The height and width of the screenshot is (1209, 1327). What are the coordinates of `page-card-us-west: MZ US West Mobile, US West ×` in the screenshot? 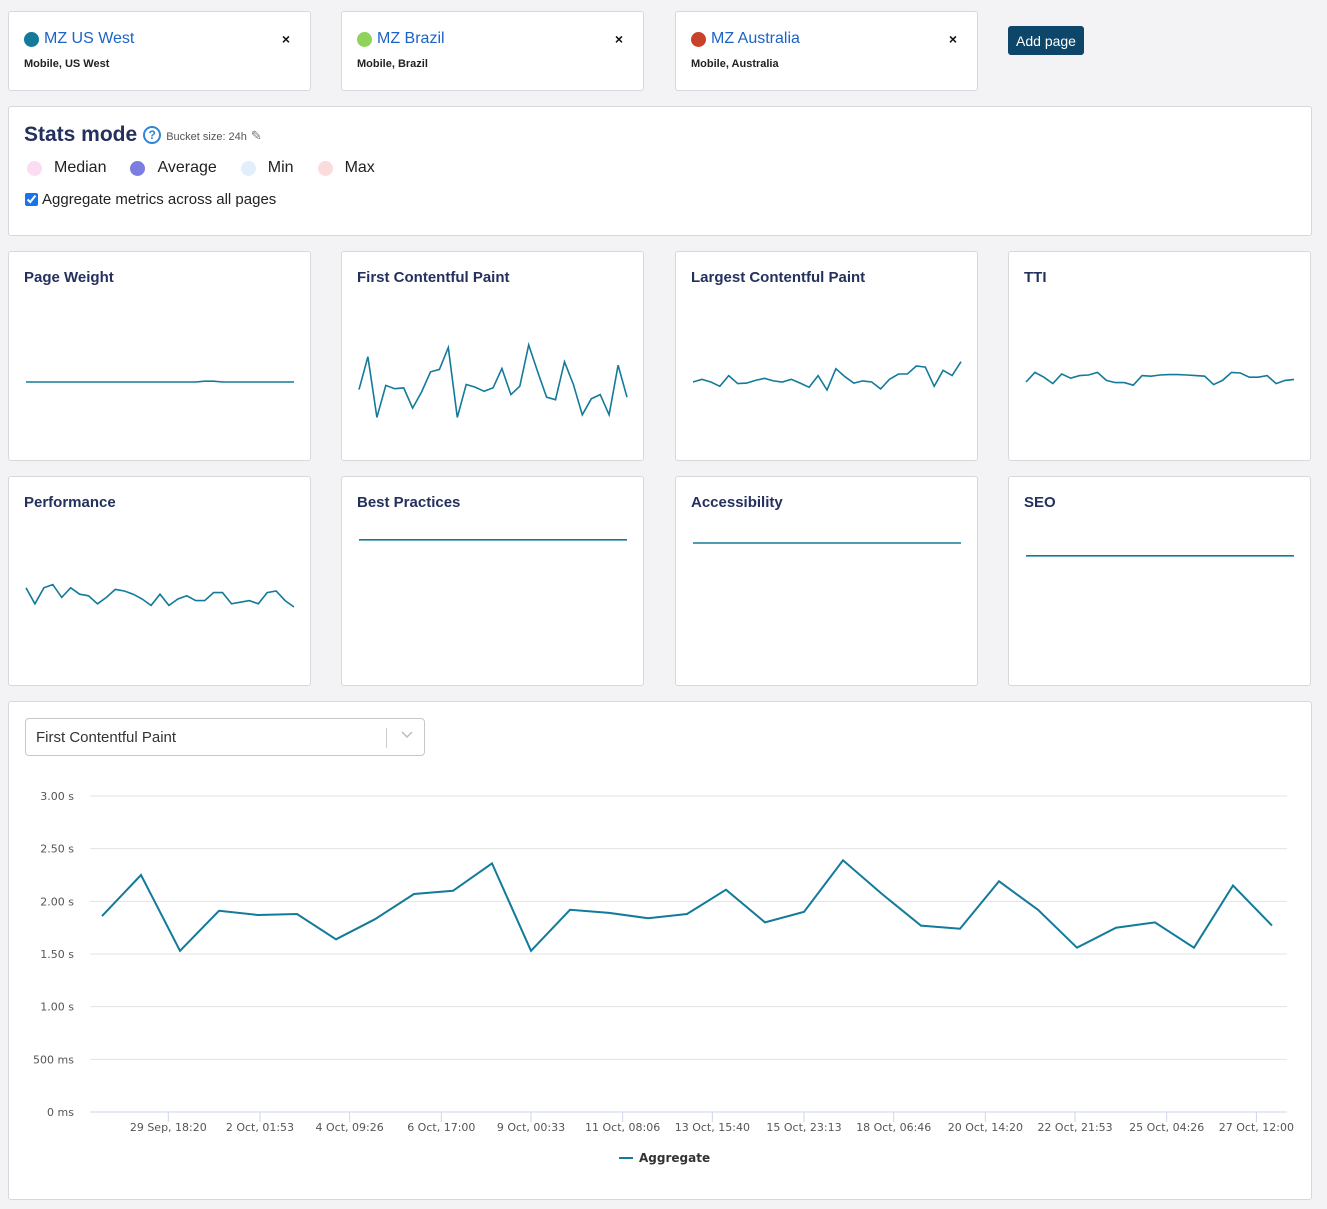 It's located at (159, 51).